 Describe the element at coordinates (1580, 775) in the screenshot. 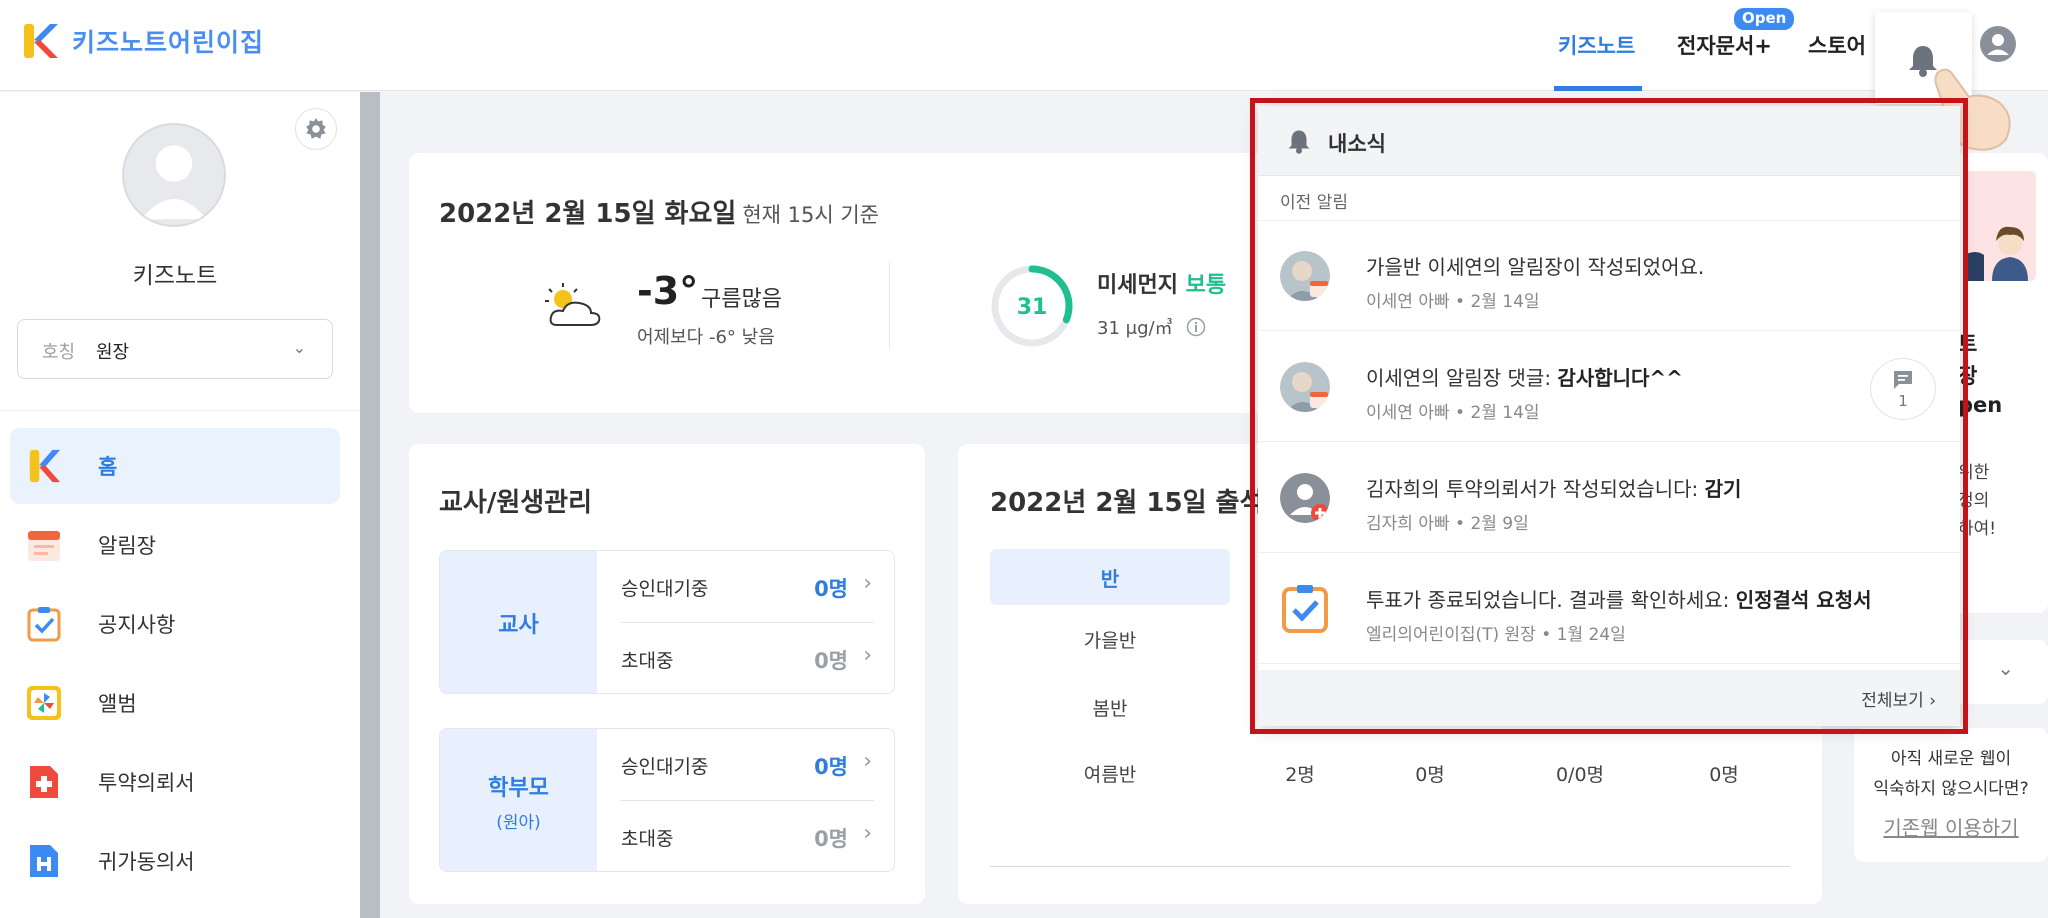

I see `attendance-value: 0/0명` at that location.